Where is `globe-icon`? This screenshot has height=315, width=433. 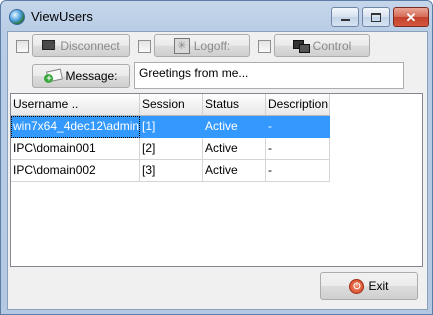 globe-icon is located at coordinates (17, 17).